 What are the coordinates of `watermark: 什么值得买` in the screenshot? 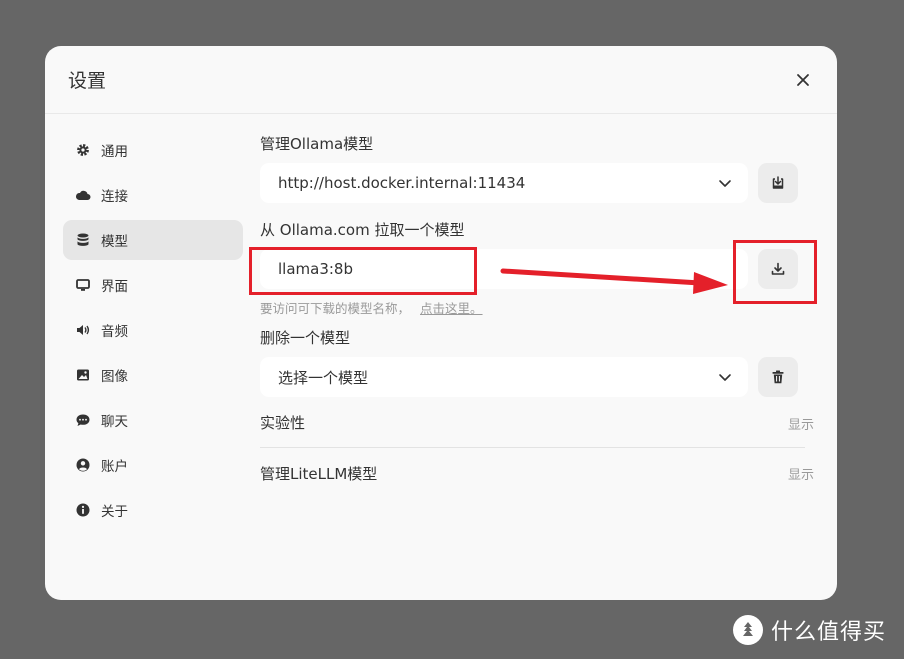 It's located at (809, 630).